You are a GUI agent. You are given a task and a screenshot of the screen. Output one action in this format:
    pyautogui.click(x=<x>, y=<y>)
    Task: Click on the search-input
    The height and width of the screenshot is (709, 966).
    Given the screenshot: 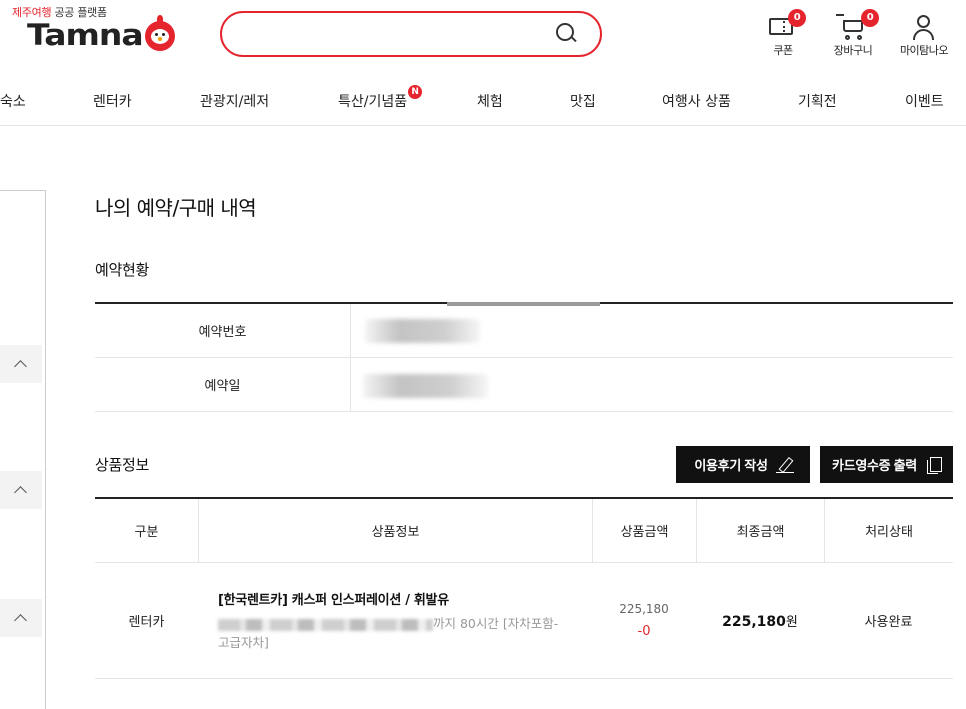 What is the action you would take?
    pyautogui.click(x=389, y=34)
    